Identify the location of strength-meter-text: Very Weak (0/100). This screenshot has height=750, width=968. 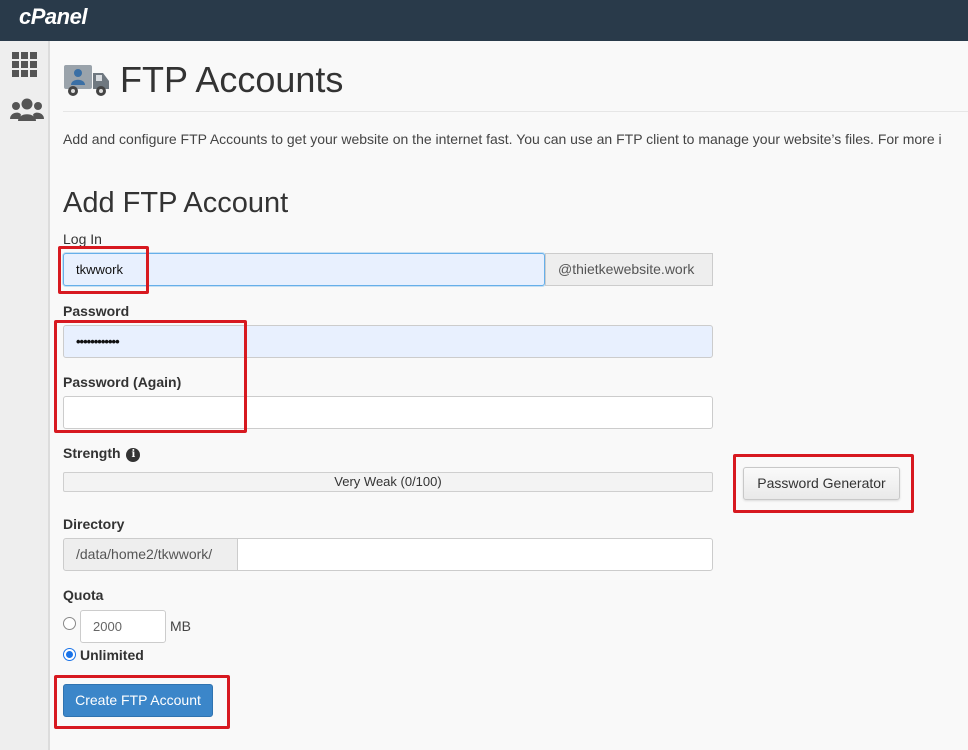
(388, 481).